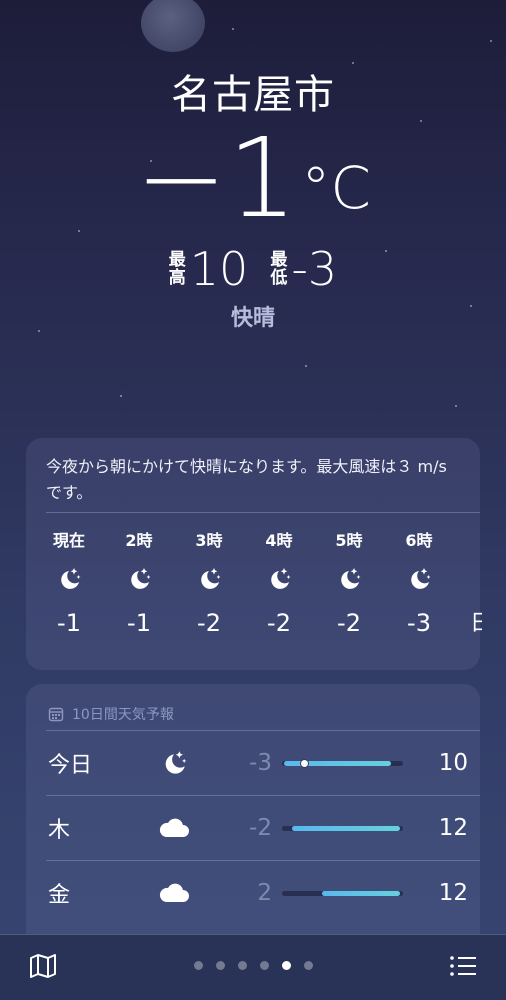  I want to click on forecast-day: 木, so click(59, 830).